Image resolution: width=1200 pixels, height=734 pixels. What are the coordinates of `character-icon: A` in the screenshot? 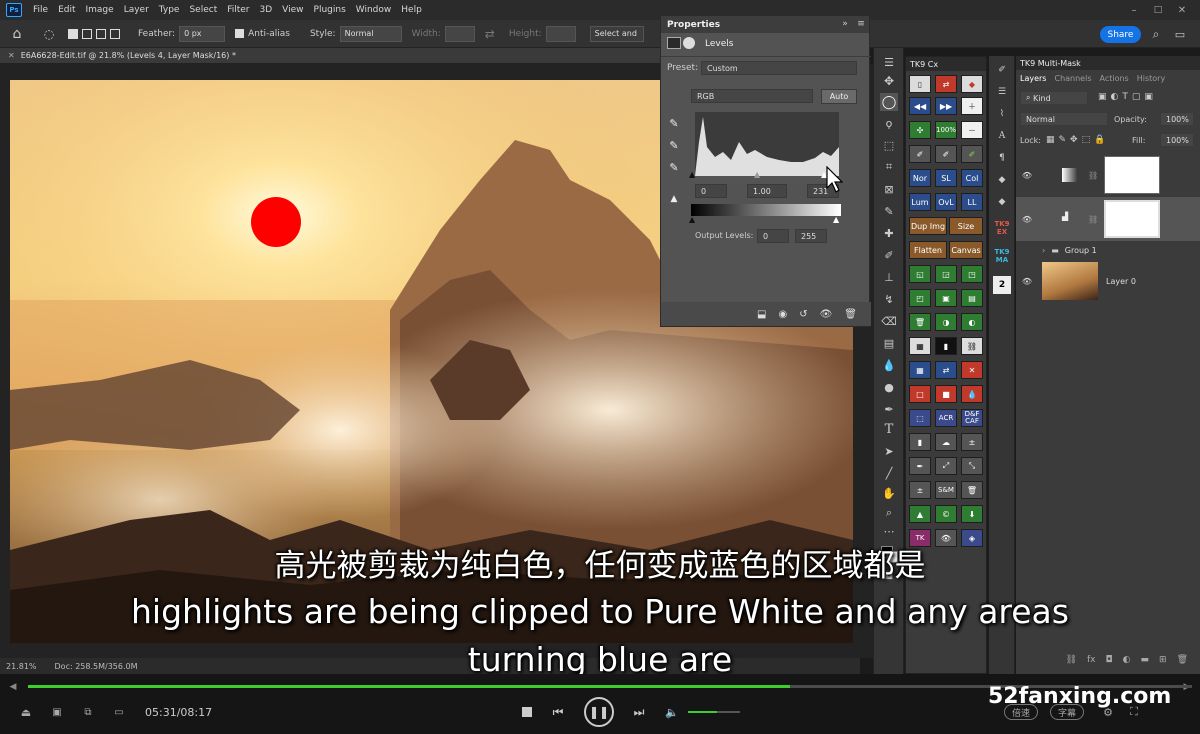 It's located at (1002, 136).